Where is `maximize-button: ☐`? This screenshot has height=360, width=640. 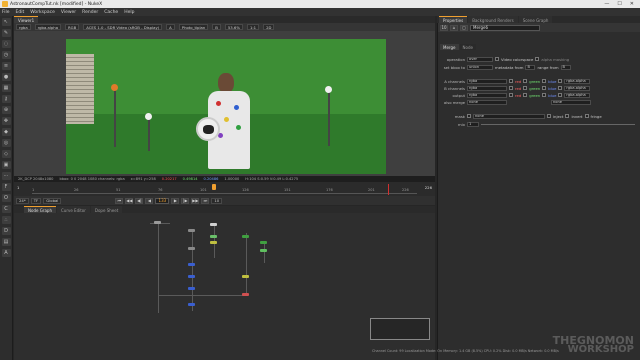 maximize-button: ☐ is located at coordinates (619, 4).